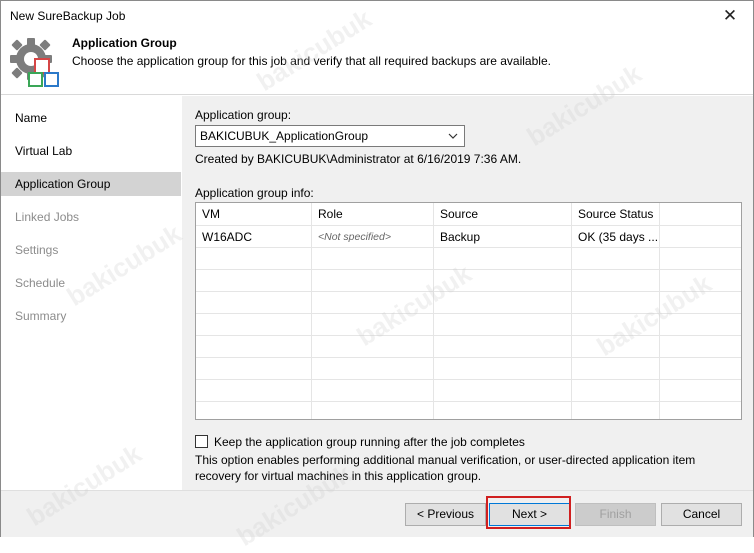 This screenshot has width=754, height=553. I want to click on chevron-down-icon, so click(453, 136).